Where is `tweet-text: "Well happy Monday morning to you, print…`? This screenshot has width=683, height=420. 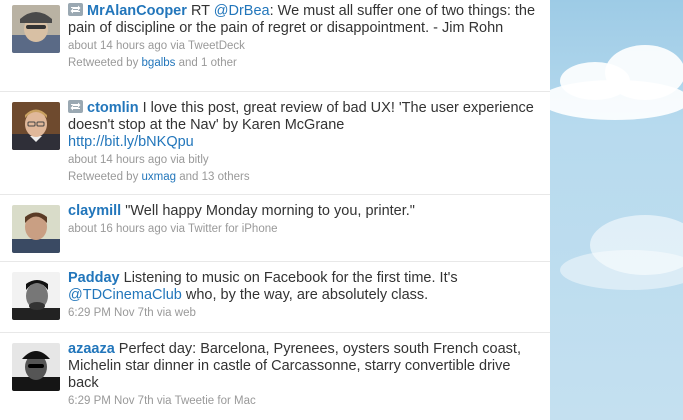
tweet-text: "Well happy Monday morning to you, print… is located at coordinates (270, 211).